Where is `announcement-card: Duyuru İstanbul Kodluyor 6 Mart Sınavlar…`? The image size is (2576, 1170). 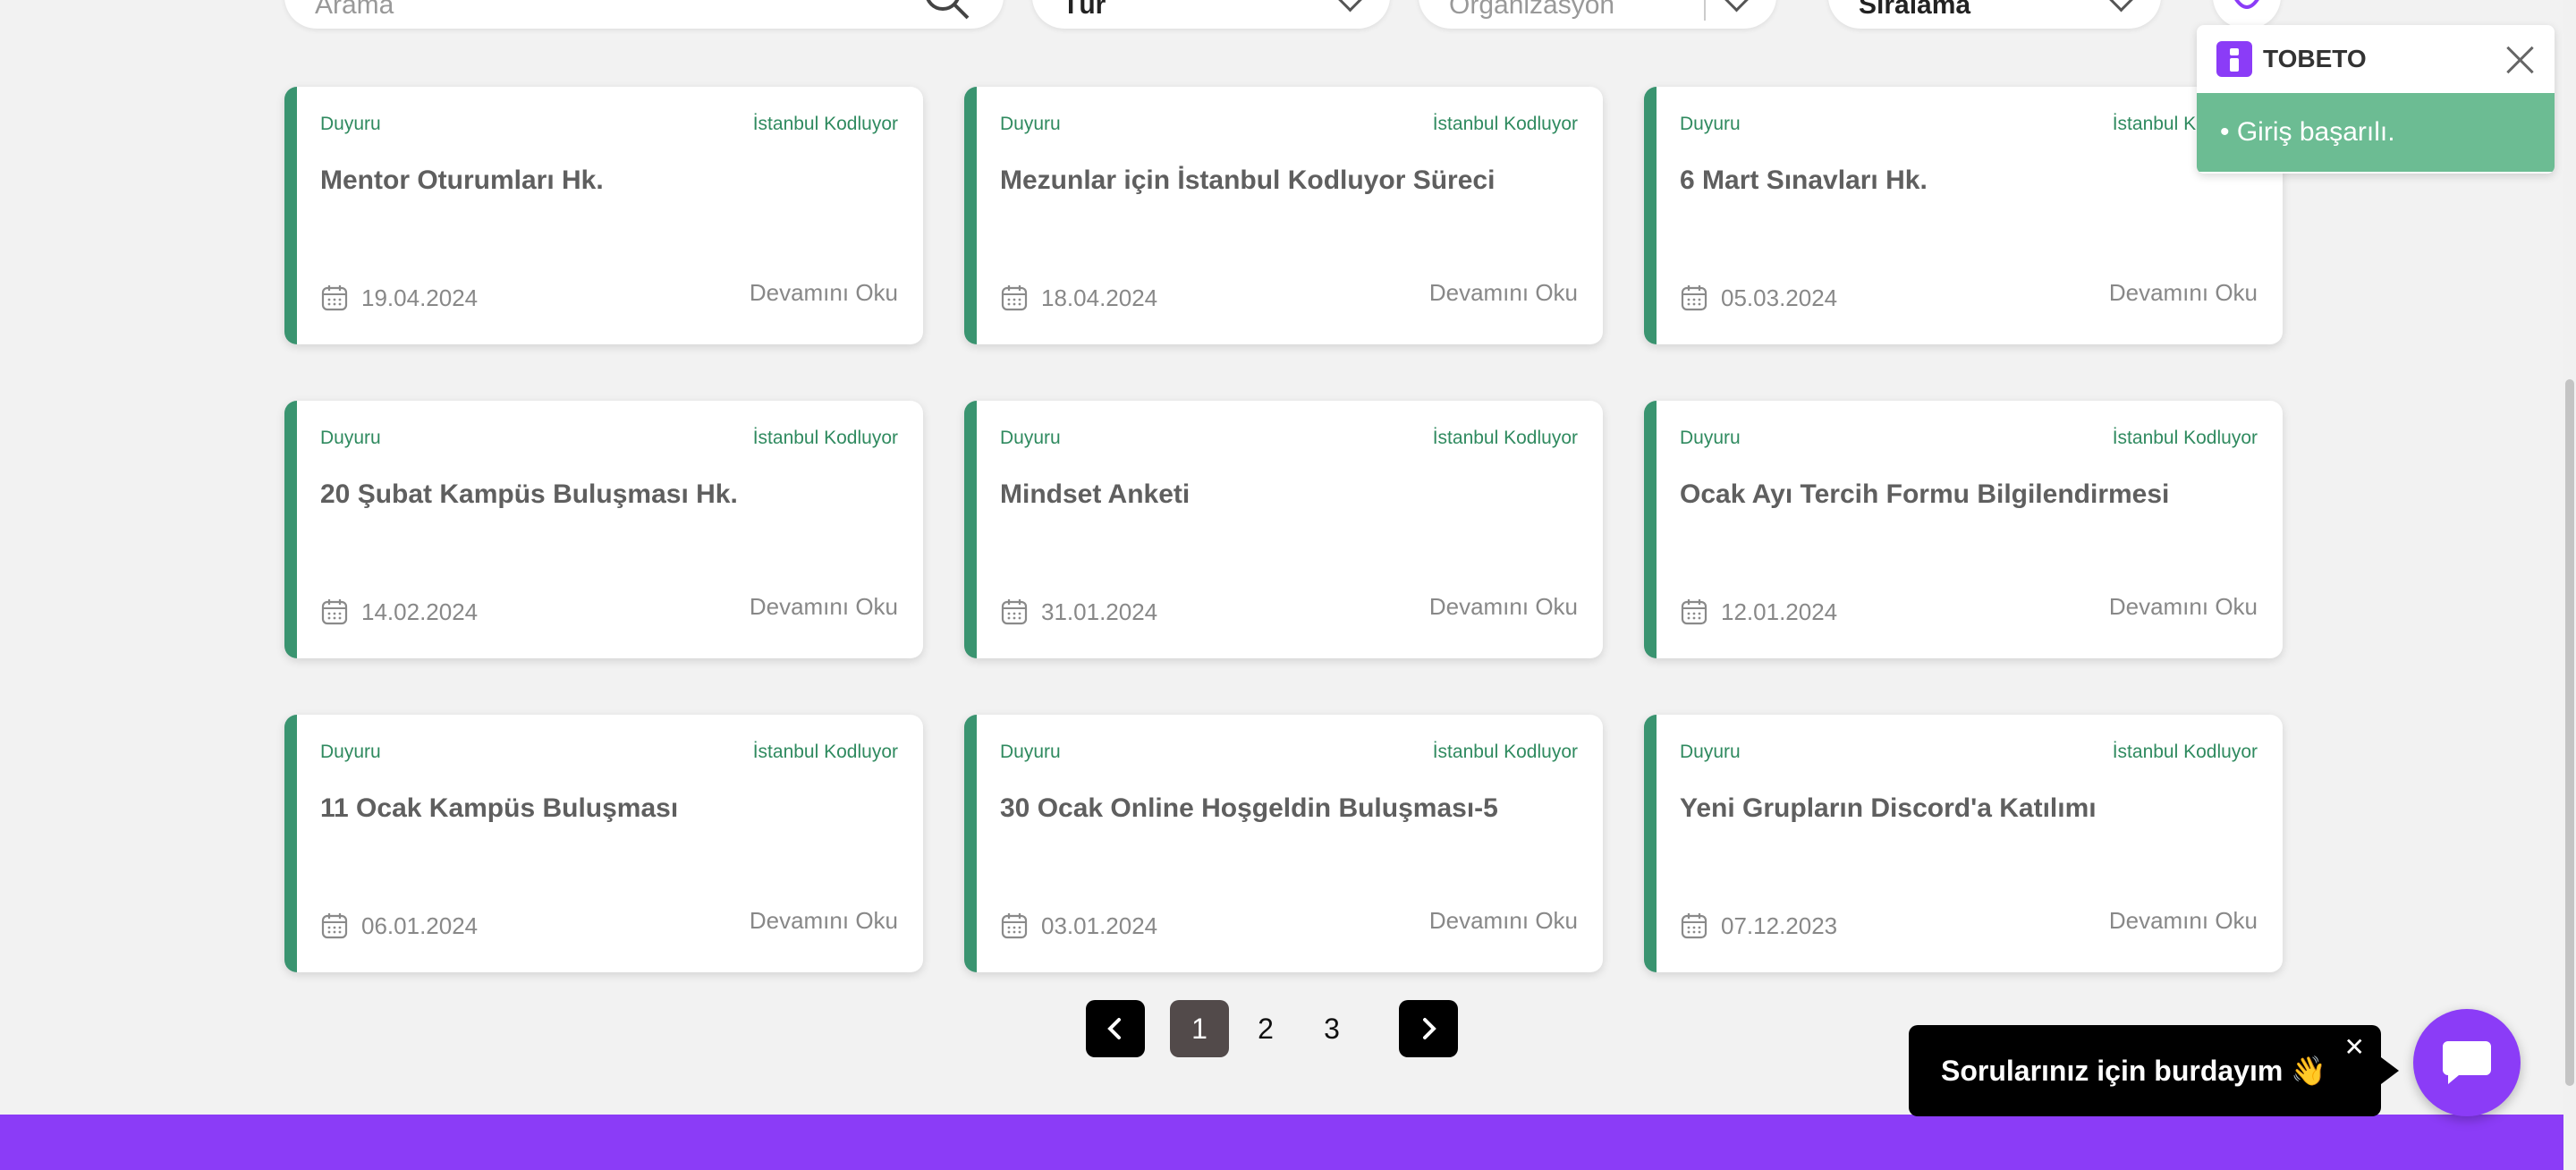 announcement-card: Duyuru İstanbul Kodluyor 6 Mart Sınavlar… is located at coordinates (1963, 215).